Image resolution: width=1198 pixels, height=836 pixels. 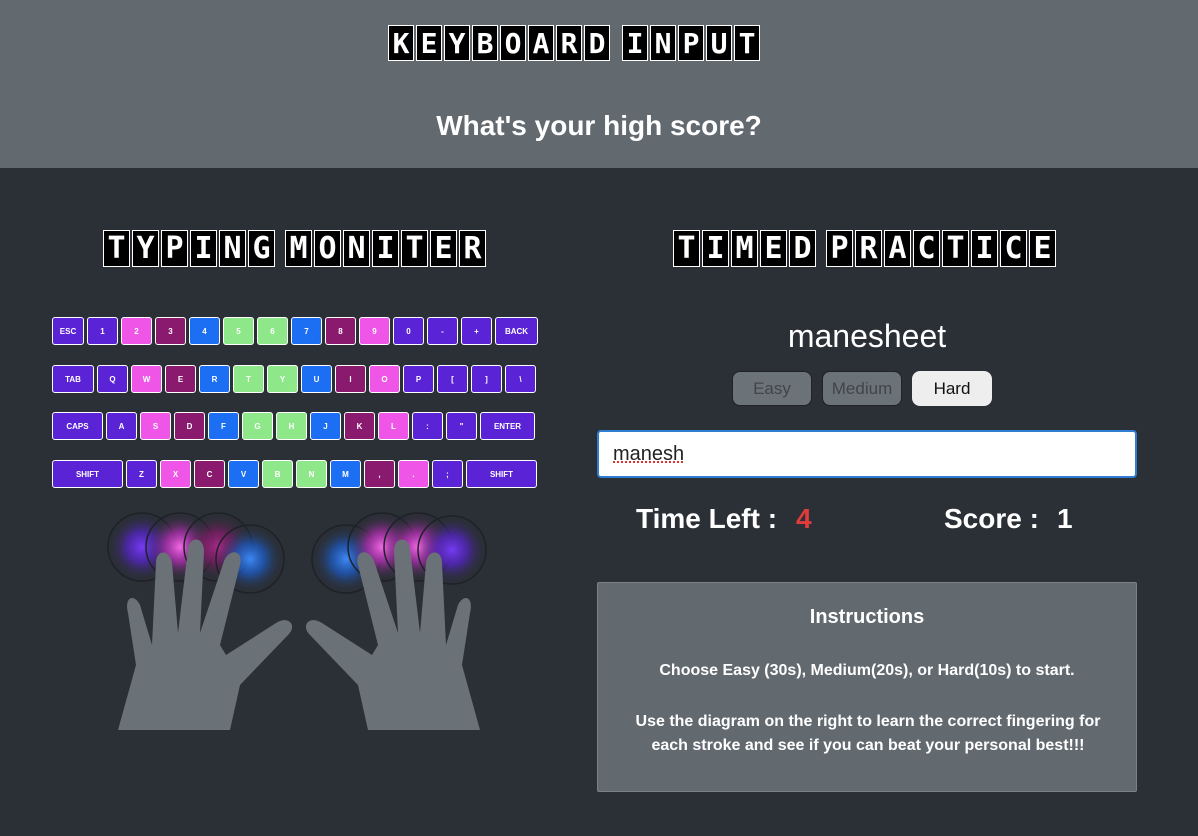 What do you see at coordinates (461, 426) in the screenshot?
I see `key-: "` at bounding box center [461, 426].